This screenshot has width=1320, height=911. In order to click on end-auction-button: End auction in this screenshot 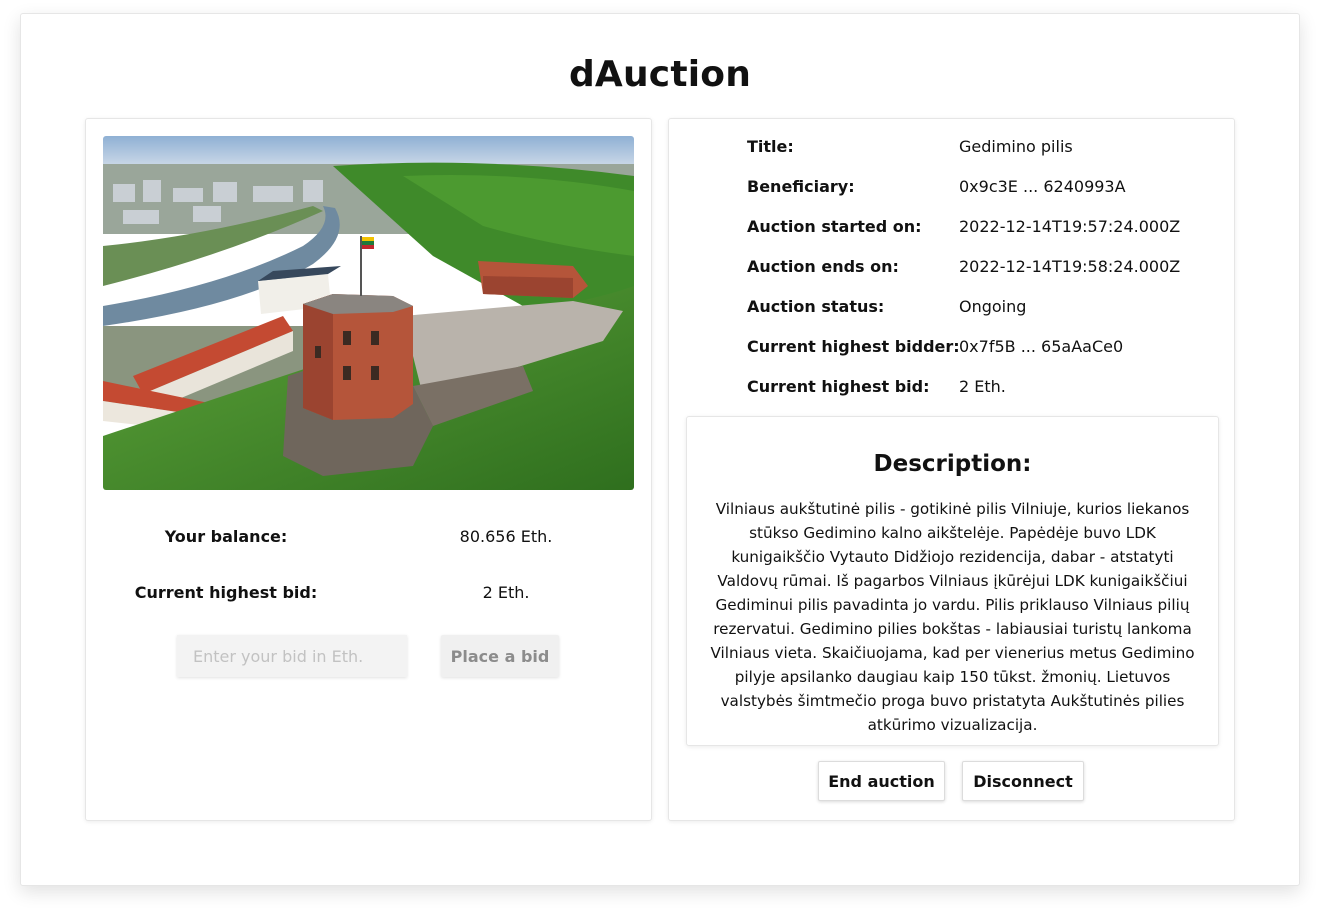, I will do `click(881, 781)`.